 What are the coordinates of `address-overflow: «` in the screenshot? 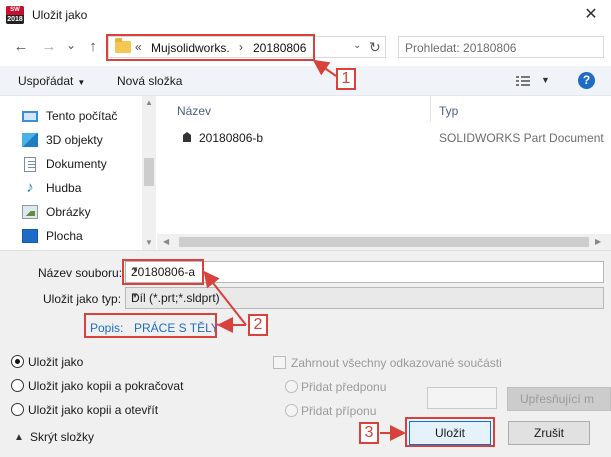 It's located at (138, 47).